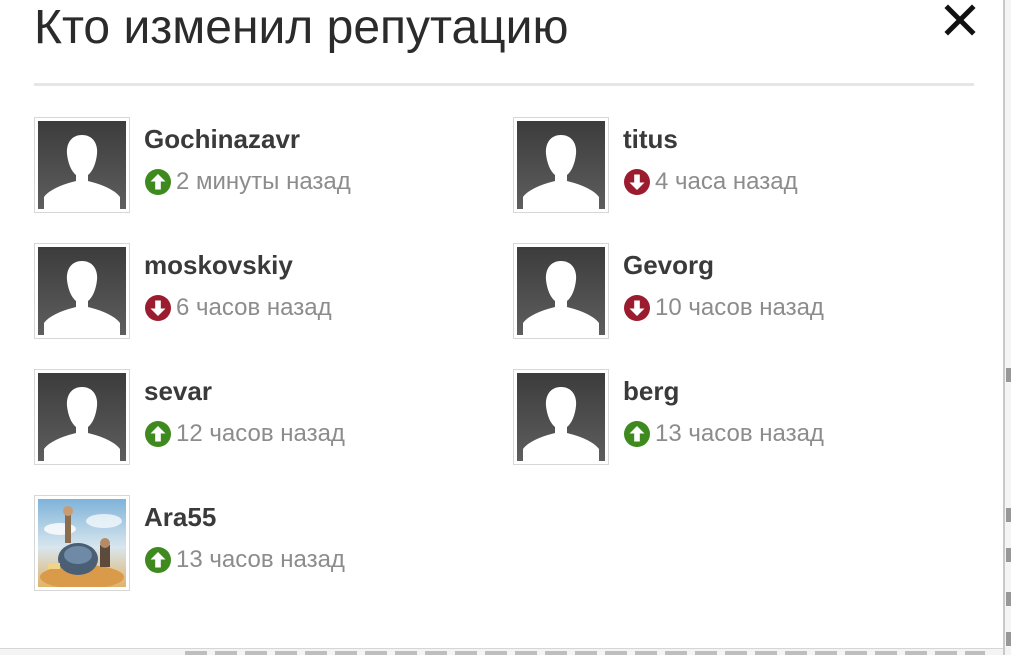 This screenshot has width=1011, height=655. Describe the element at coordinates (504, 84) in the screenshot. I see `title-divider` at that location.